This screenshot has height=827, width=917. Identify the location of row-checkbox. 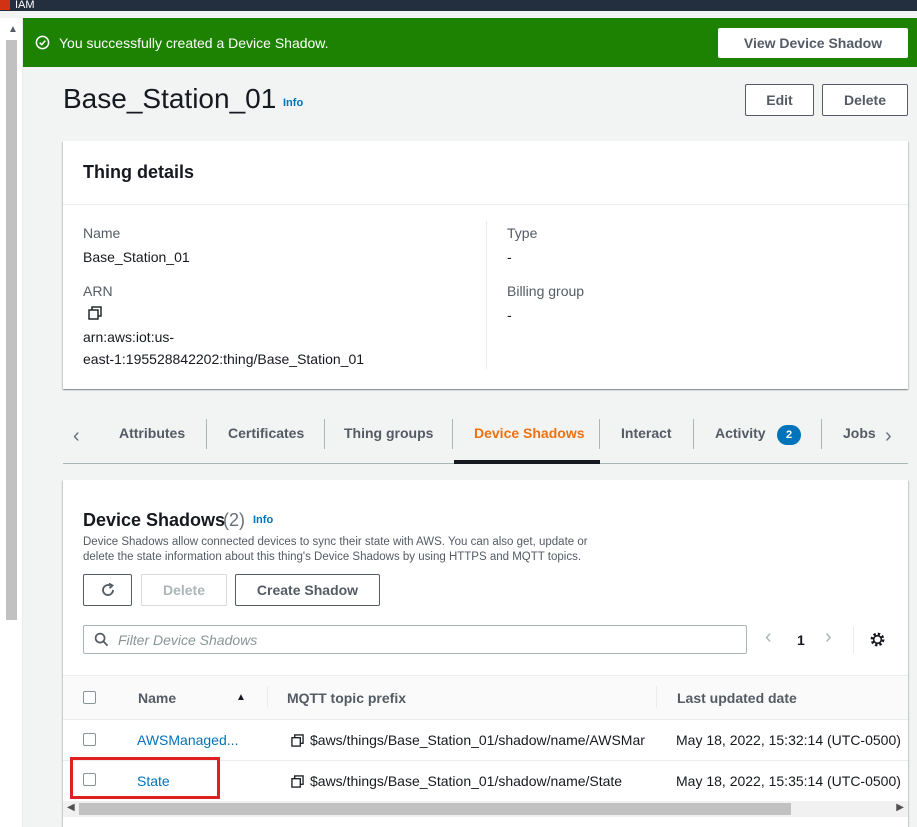
(89, 739).